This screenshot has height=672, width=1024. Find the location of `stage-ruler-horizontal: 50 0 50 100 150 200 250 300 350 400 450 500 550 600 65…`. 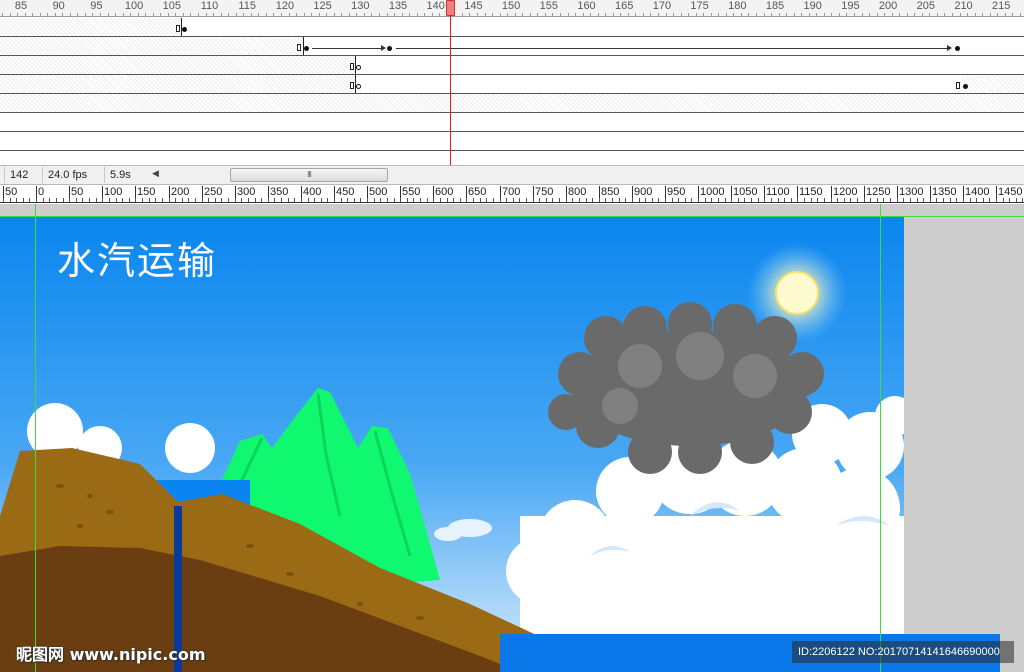

stage-ruler-horizontal: 50 0 50 100 150 200 250 300 350 400 450 500 550 600 65… is located at coordinates (512, 194).